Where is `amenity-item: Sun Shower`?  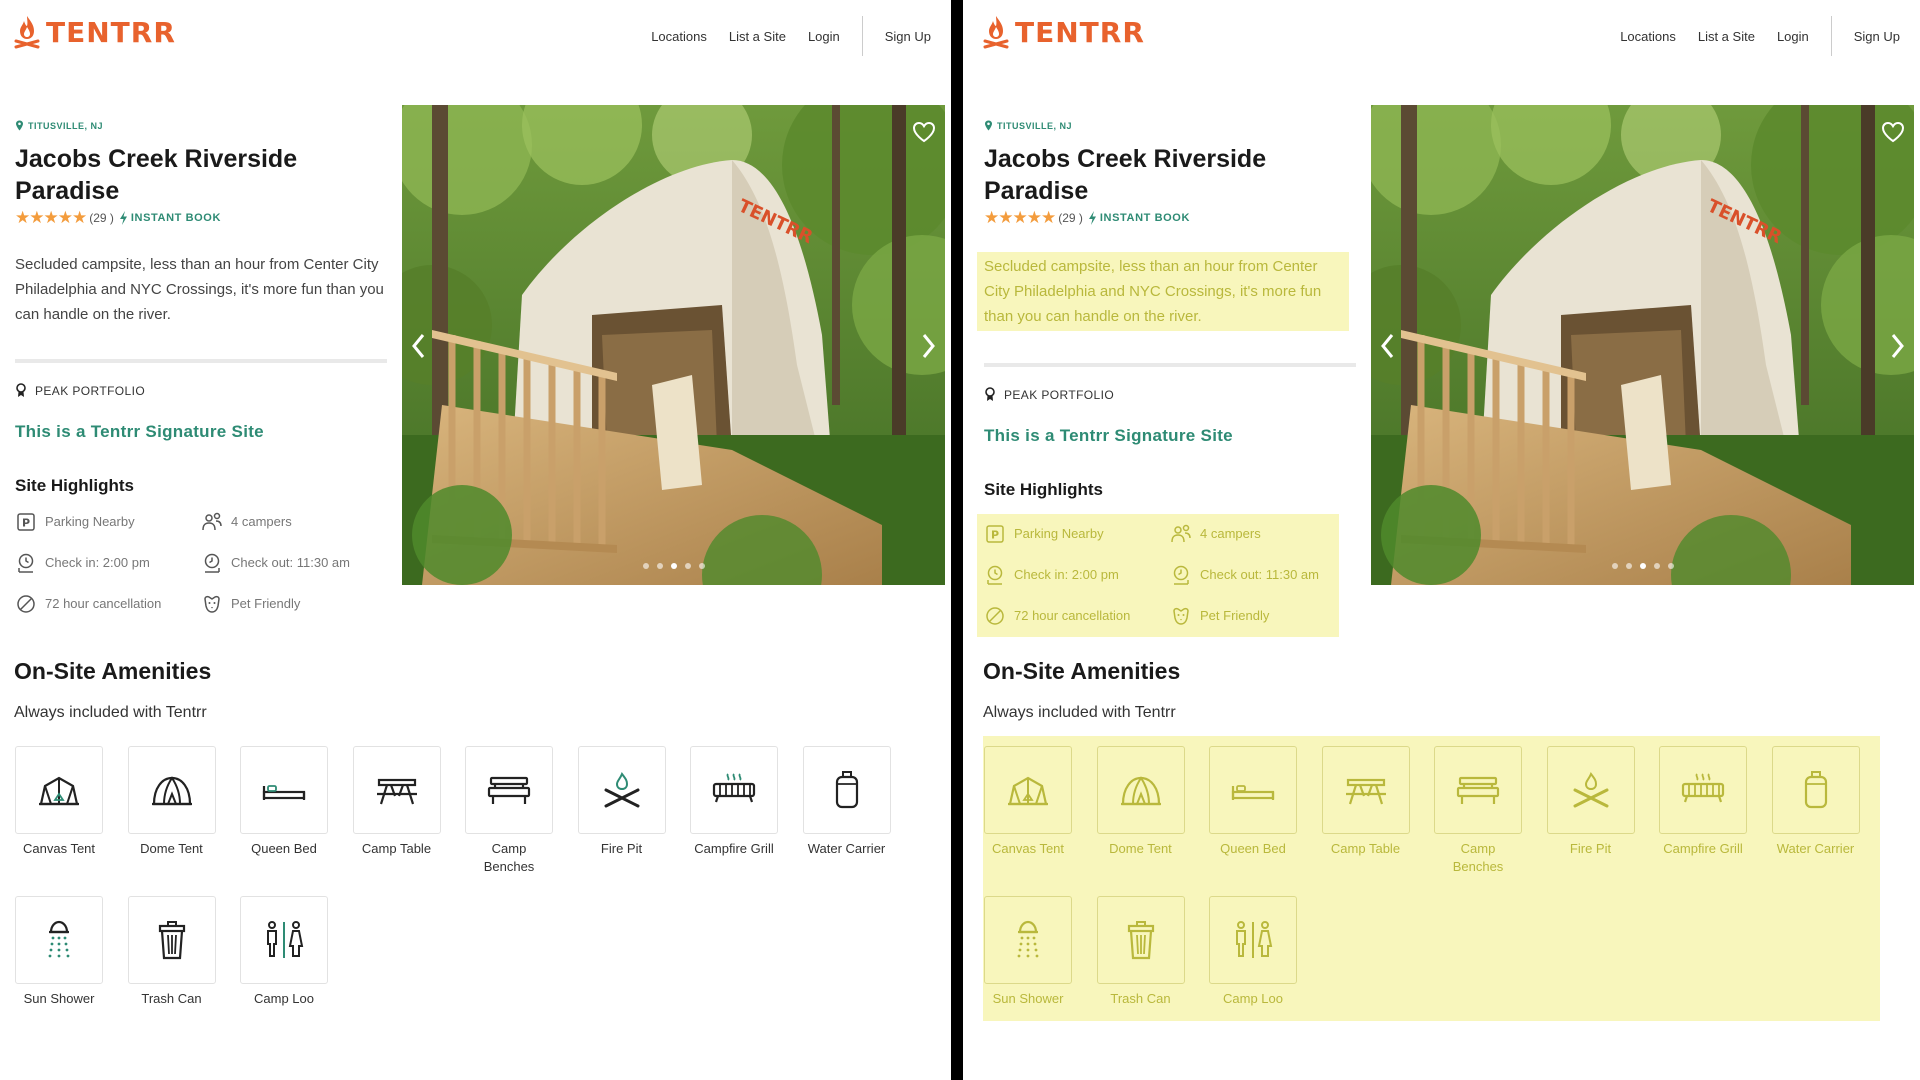 amenity-item: Sun Shower is located at coordinates (71, 952).